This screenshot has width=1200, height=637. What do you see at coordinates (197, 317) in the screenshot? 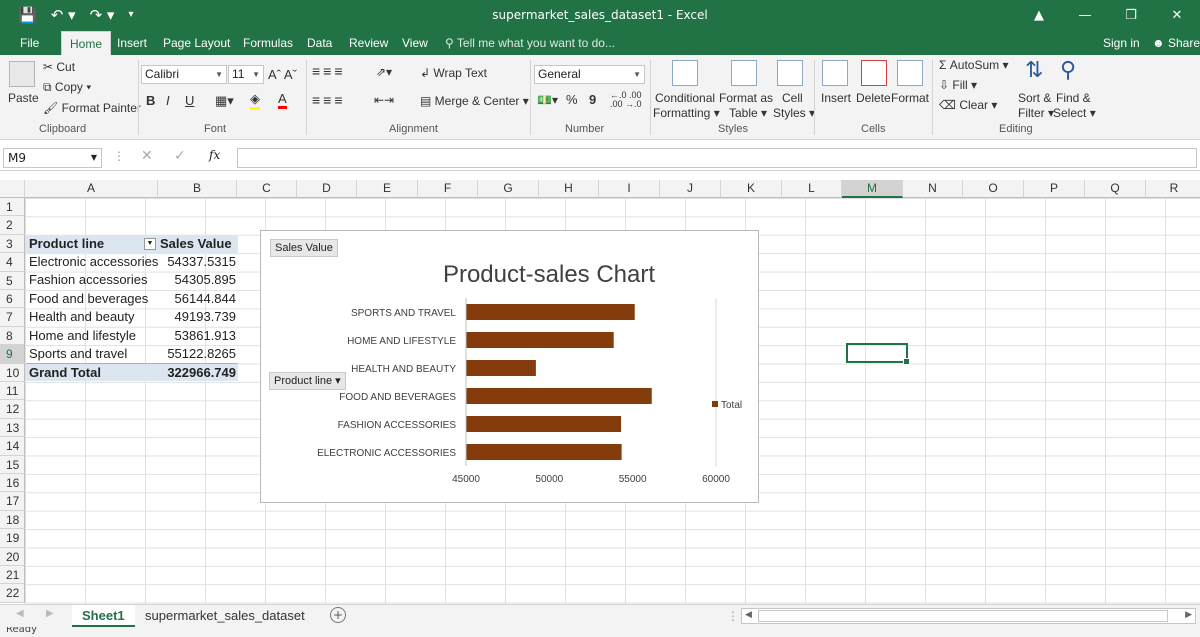
I see `pivot-row-value: 49193.739` at bounding box center [197, 317].